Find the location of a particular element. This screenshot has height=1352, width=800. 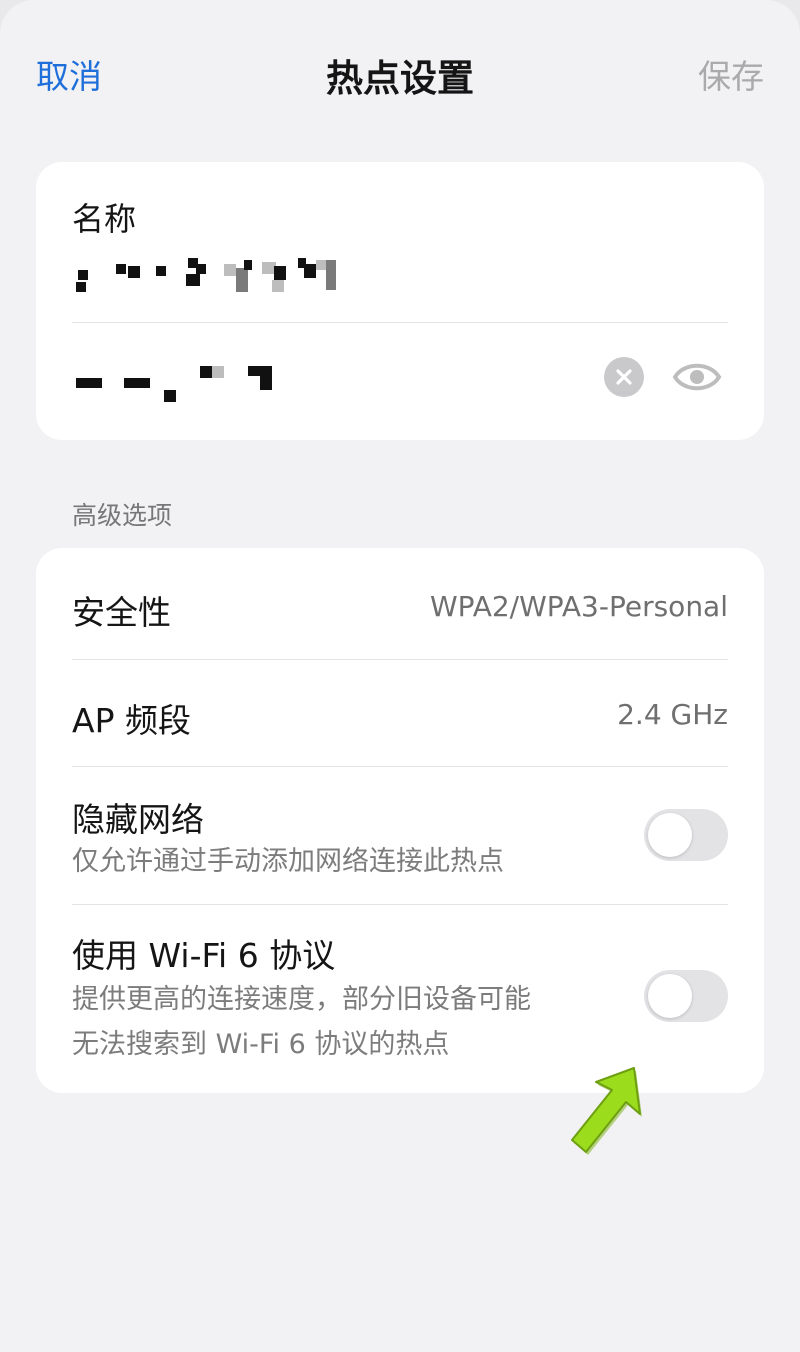

password-input is located at coordinates (322, 381).